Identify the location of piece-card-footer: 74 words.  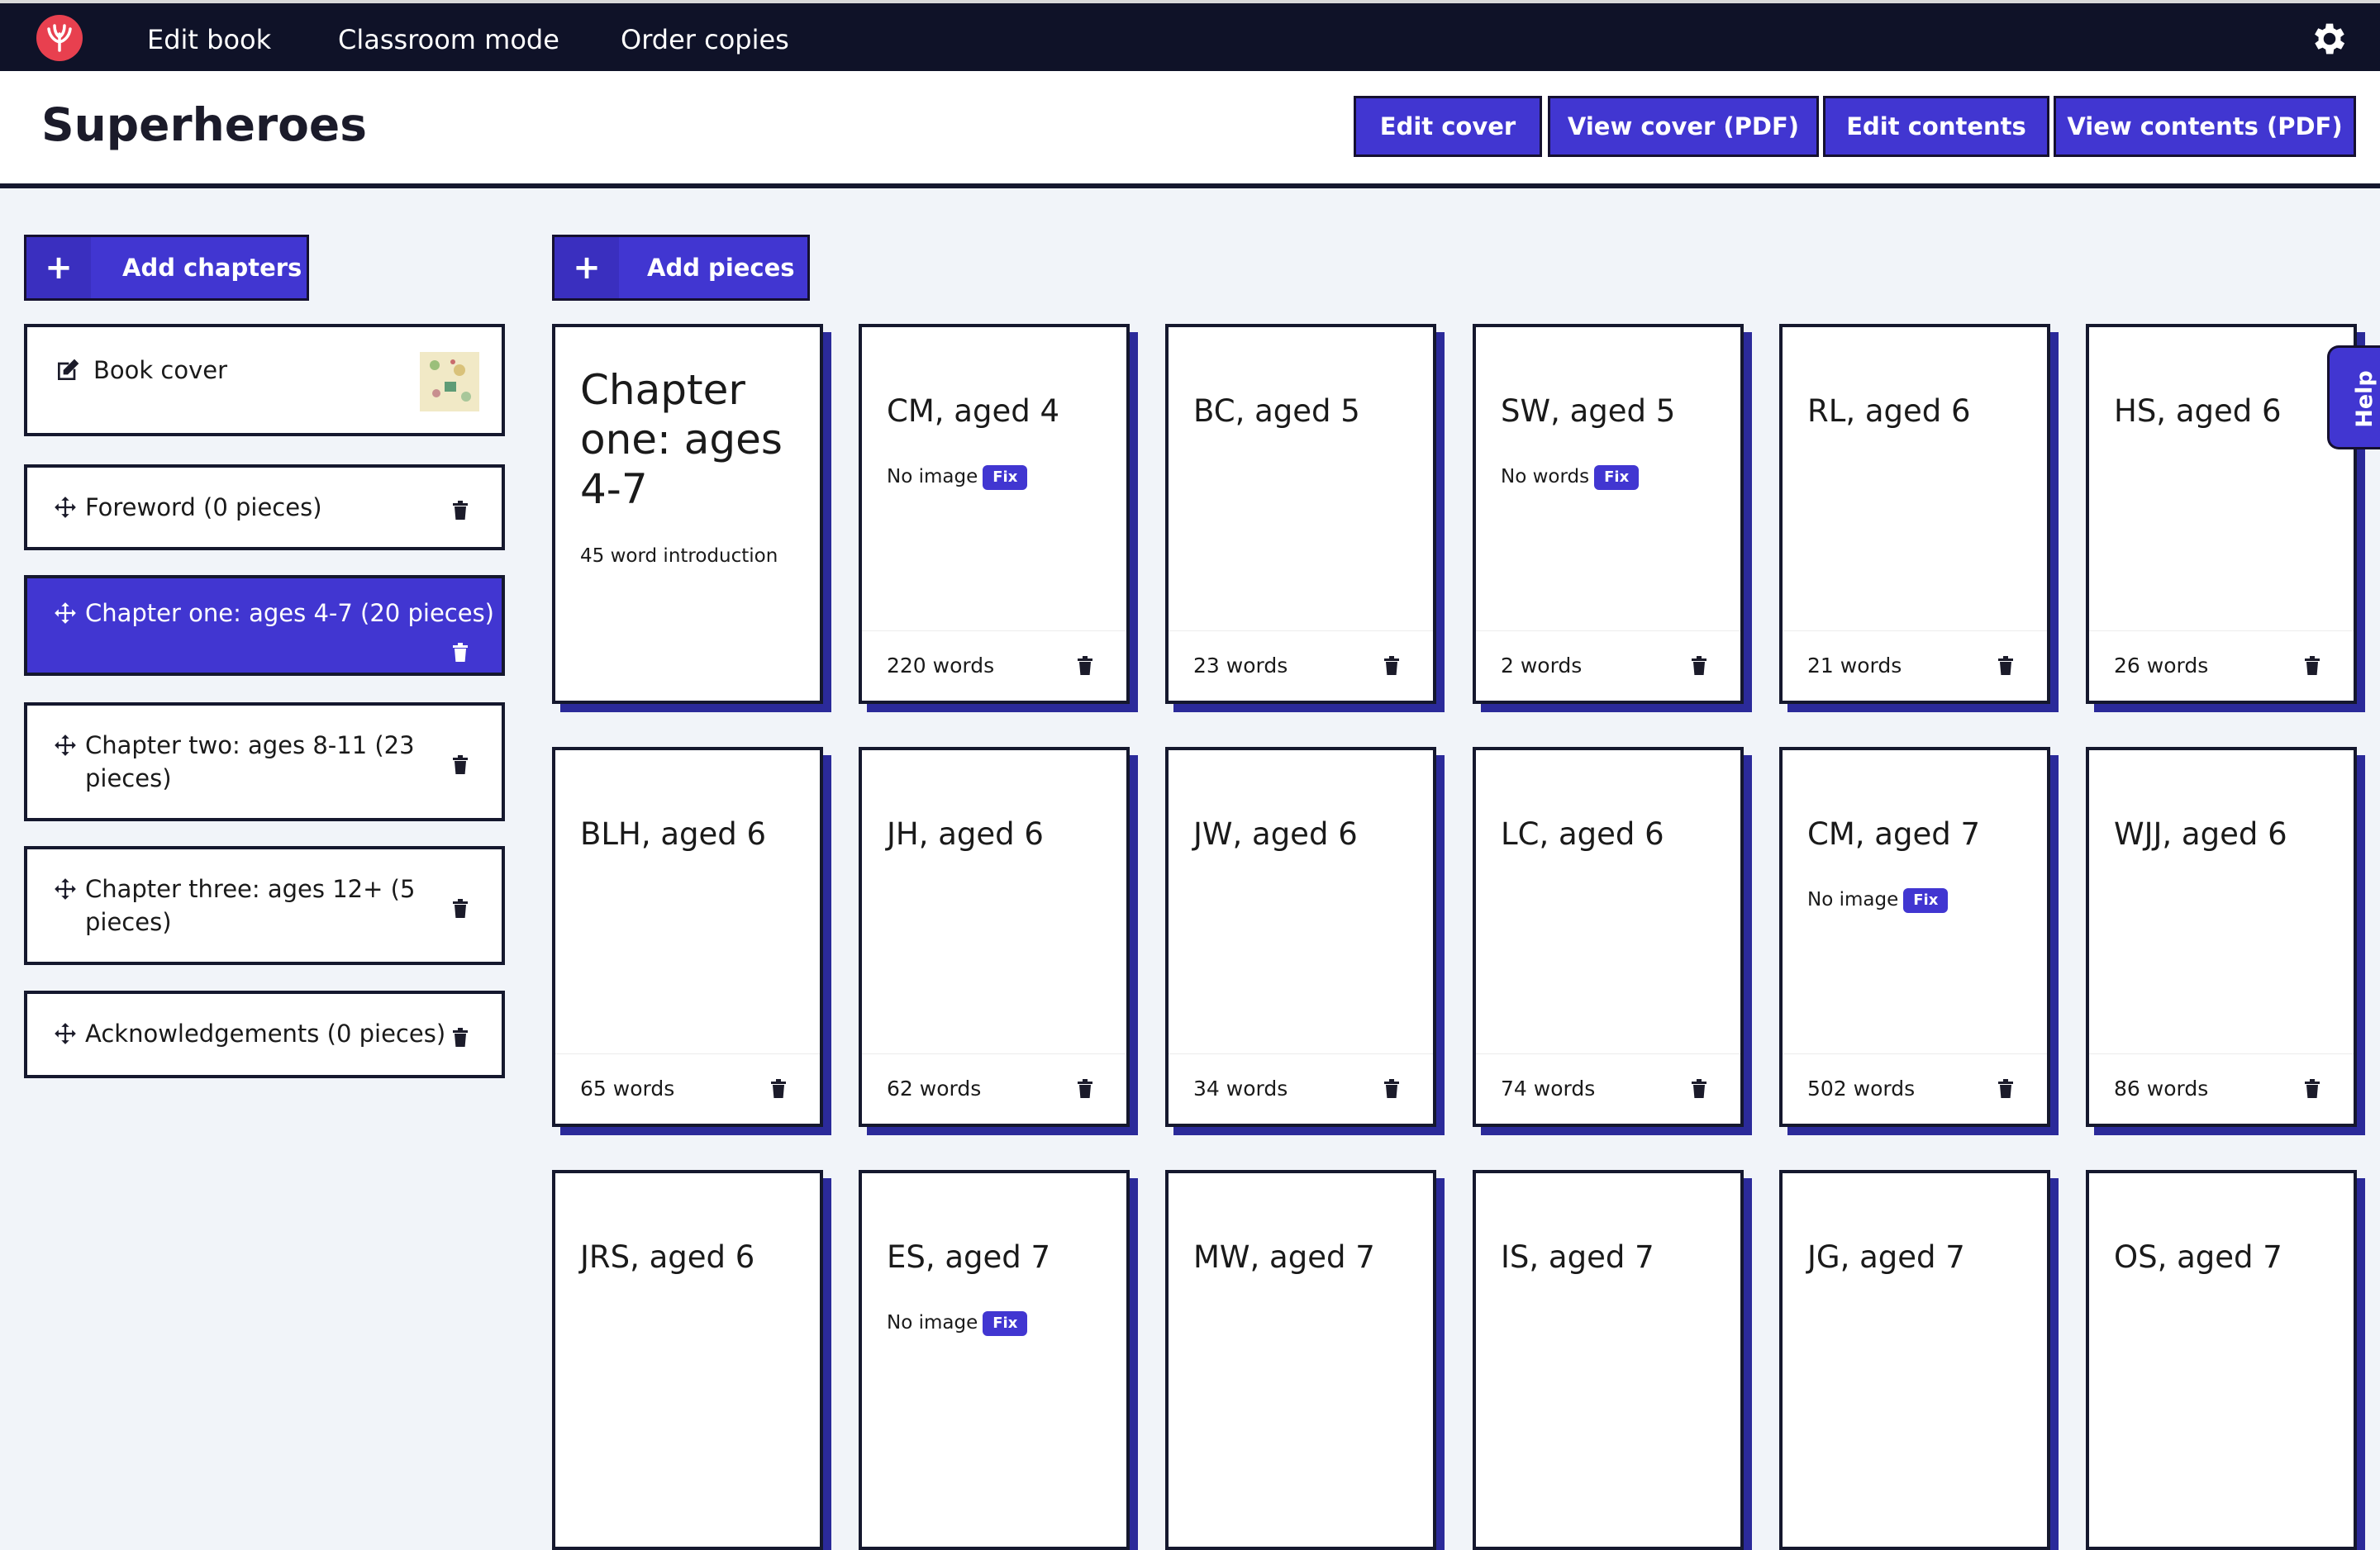
(1608, 1088).